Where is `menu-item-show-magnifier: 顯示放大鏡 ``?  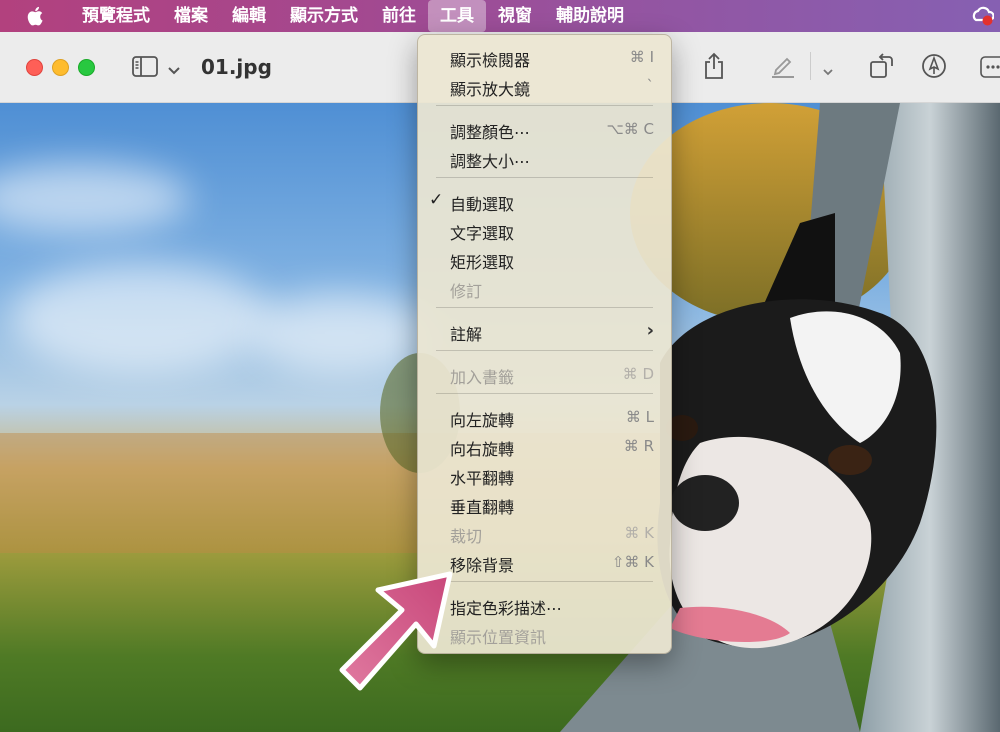 menu-item-show-magnifier: 顯示放大鏡 ` is located at coordinates (544, 86).